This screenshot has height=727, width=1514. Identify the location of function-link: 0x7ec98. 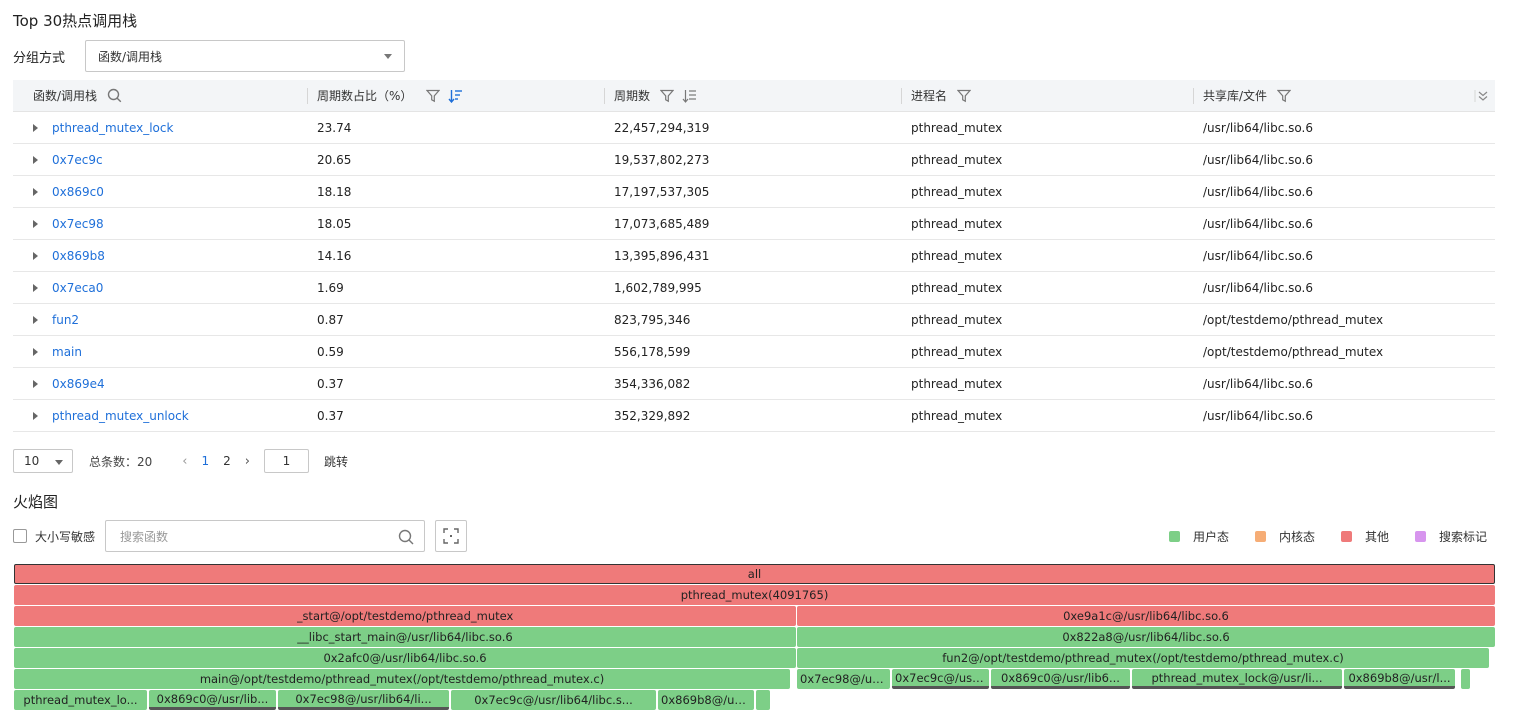
(78, 224).